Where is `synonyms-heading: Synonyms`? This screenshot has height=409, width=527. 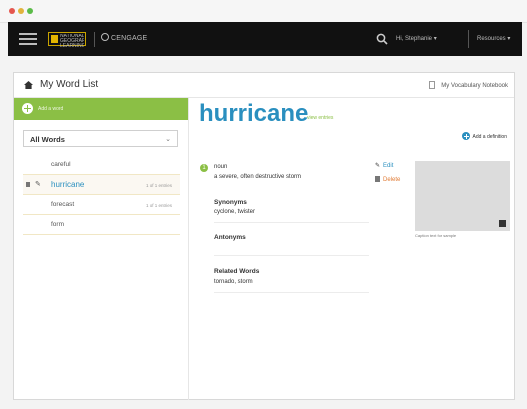 synonyms-heading: Synonyms is located at coordinates (230, 202).